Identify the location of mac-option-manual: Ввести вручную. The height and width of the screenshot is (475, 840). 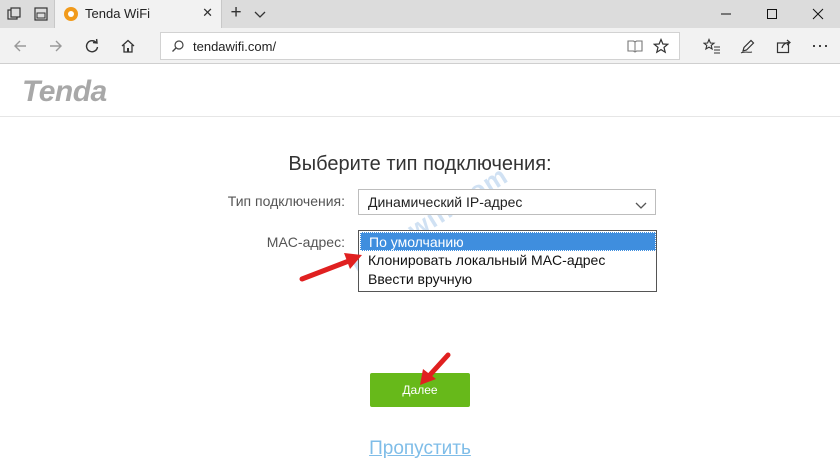
(508, 279).